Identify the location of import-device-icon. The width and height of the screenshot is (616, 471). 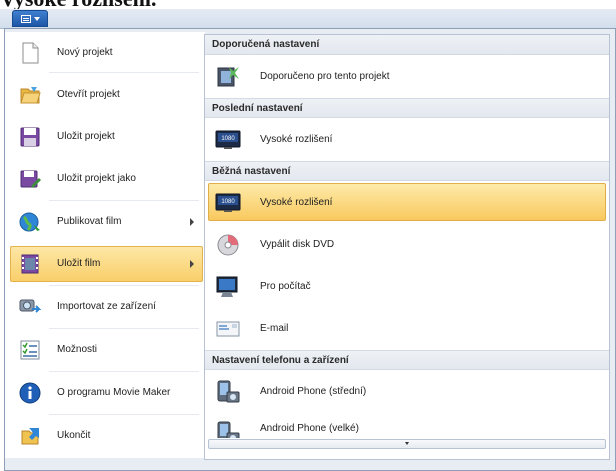
(30, 306).